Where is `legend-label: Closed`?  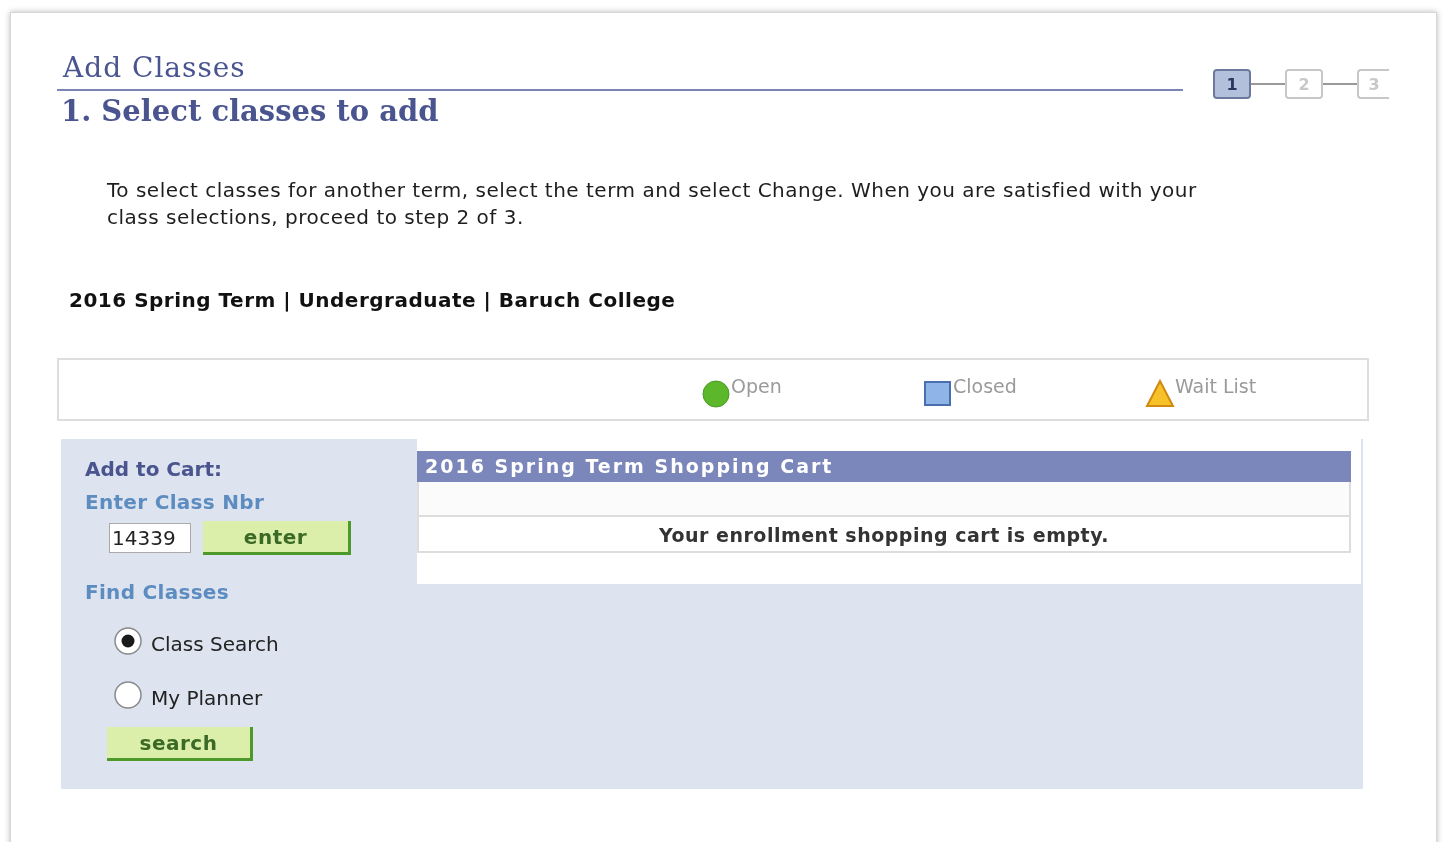 legend-label: Closed is located at coordinates (985, 386).